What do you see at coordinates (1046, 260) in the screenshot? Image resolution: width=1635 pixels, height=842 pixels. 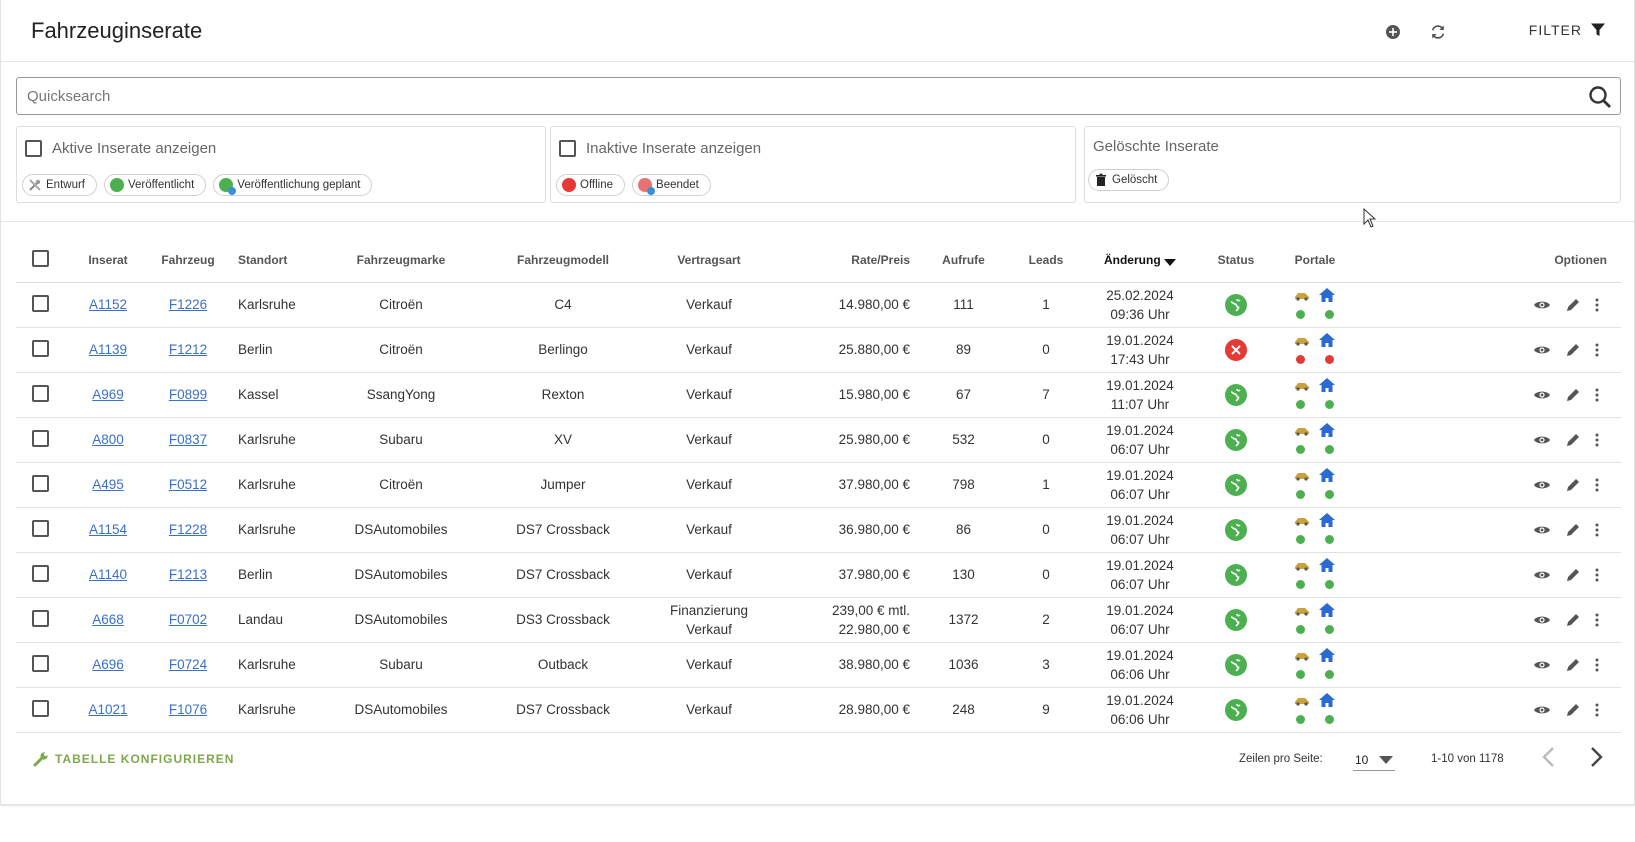 I see `col-leads: Leads` at bounding box center [1046, 260].